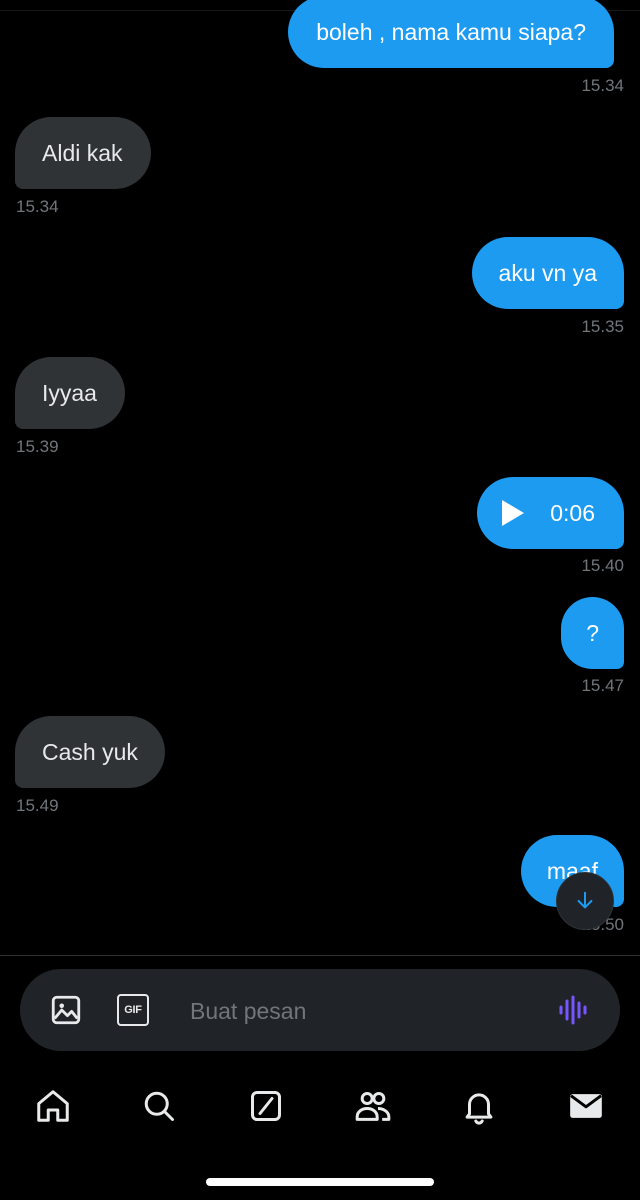 The image size is (640, 1200). I want to click on message-text: Cash yuk, so click(90, 751).